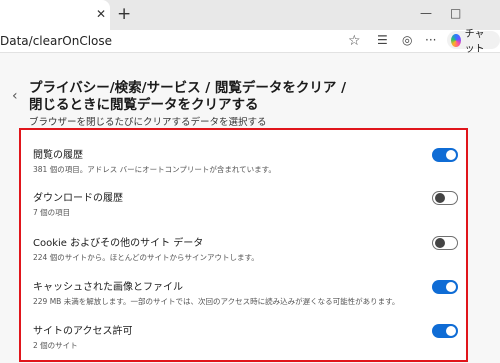 The image size is (500, 363). What do you see at coordinates (245, 209) in the screenshot?
I see `setting-row-download-history: ダウンロードの履歴 7 個の項目` at bounding box center [245, 209].